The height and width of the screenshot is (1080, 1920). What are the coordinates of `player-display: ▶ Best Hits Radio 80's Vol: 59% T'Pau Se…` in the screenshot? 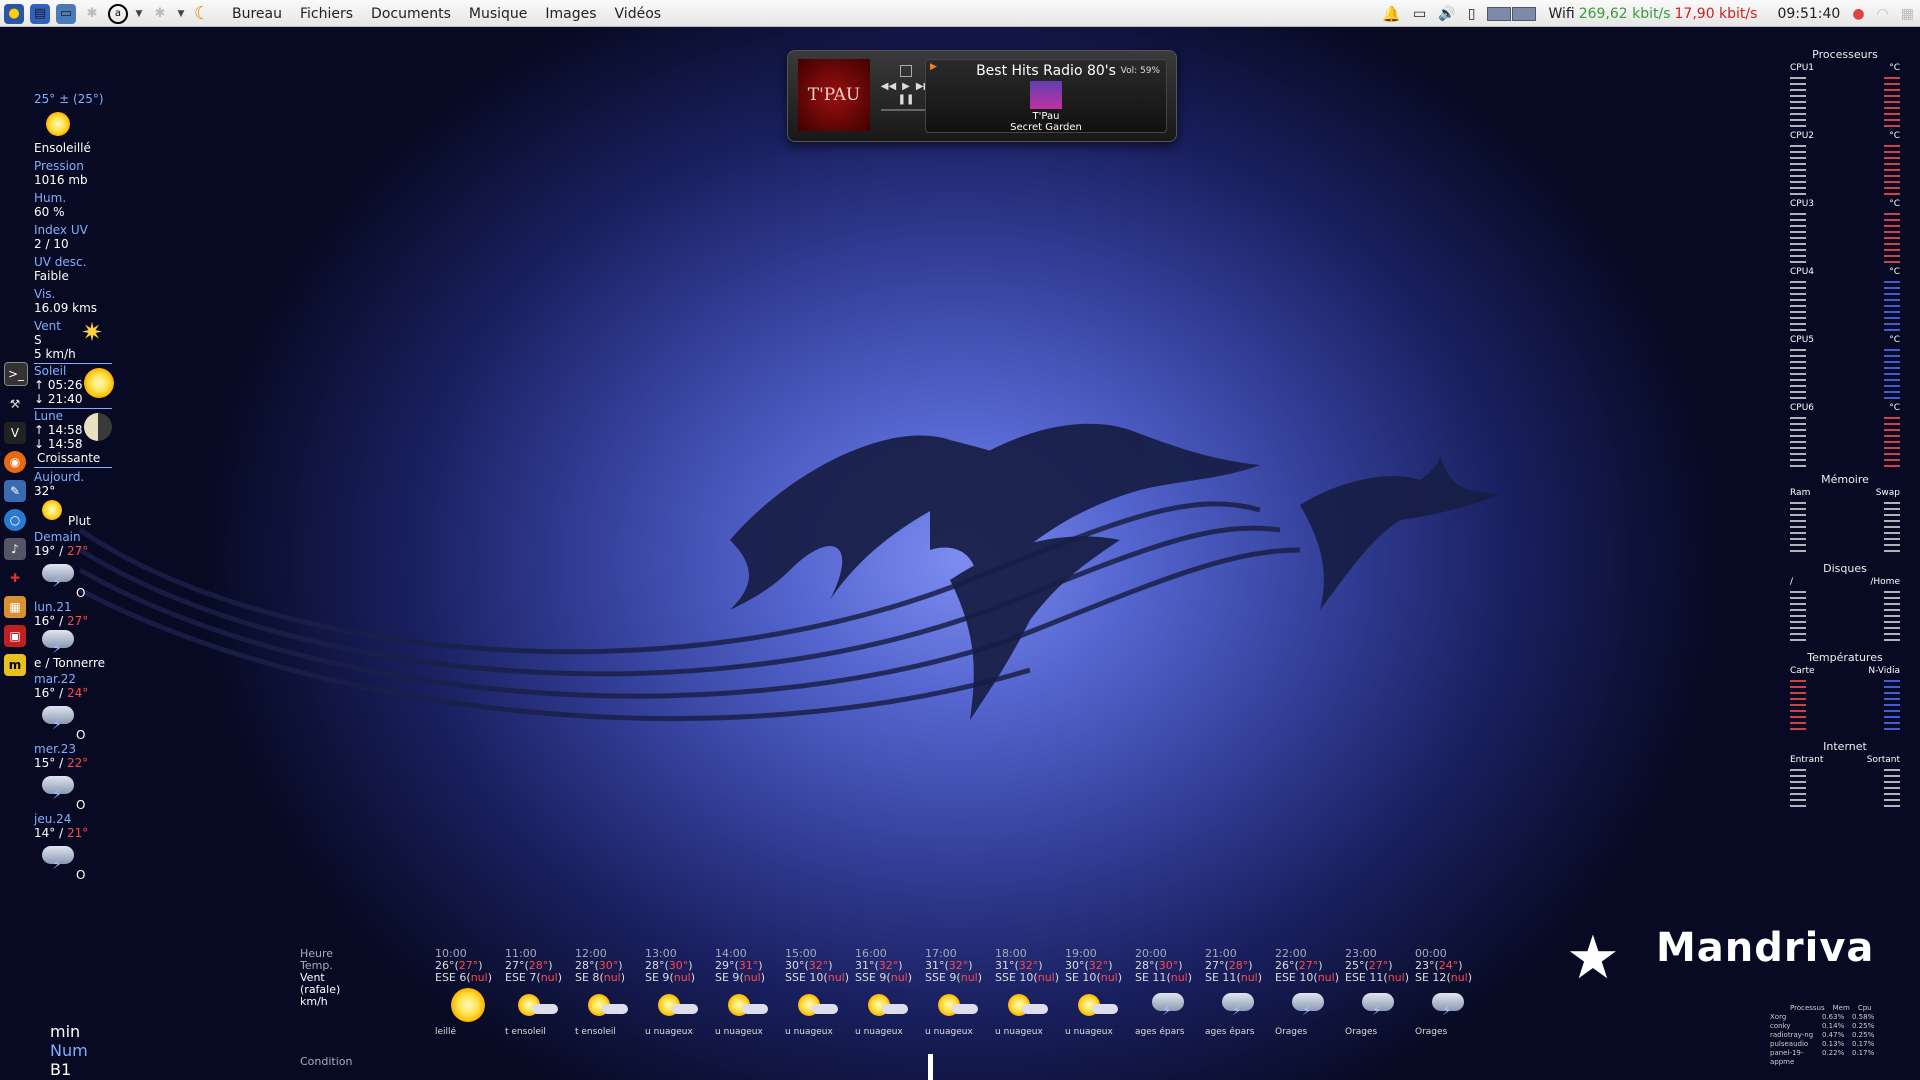 It's located at (1046, 96).